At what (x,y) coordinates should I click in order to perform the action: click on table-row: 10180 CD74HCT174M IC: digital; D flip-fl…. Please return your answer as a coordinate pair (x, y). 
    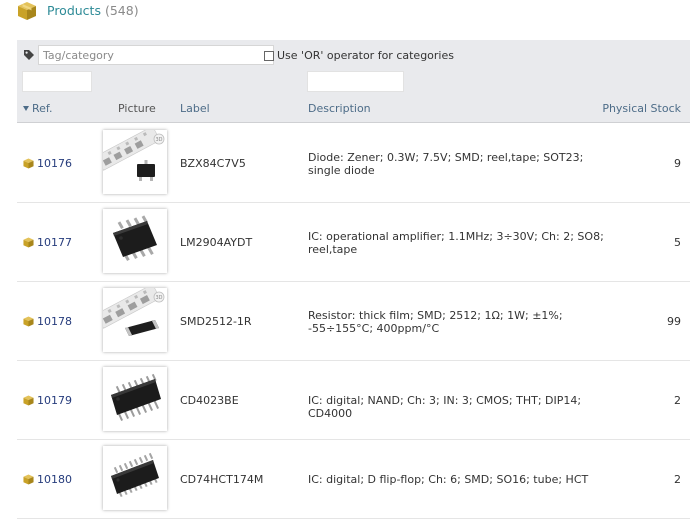
    Looking at the image, I should click on (353, 479).